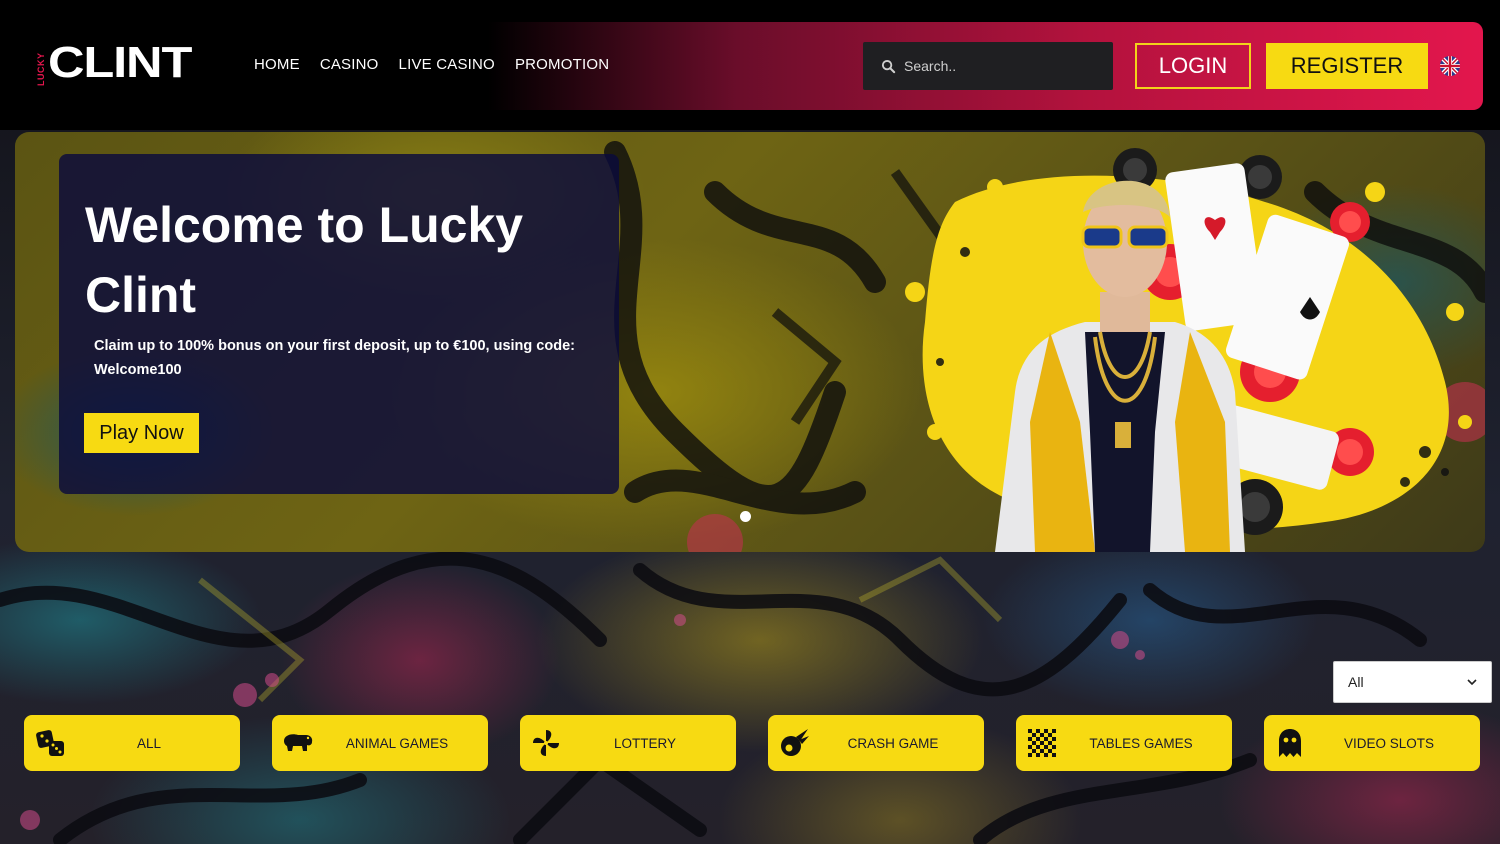 This screenshot has width=1500, height=844. What do you see at coordinates (1290, 743) in the screenshot?
I see `ghost-icon` at bounding box center [1290, 743].